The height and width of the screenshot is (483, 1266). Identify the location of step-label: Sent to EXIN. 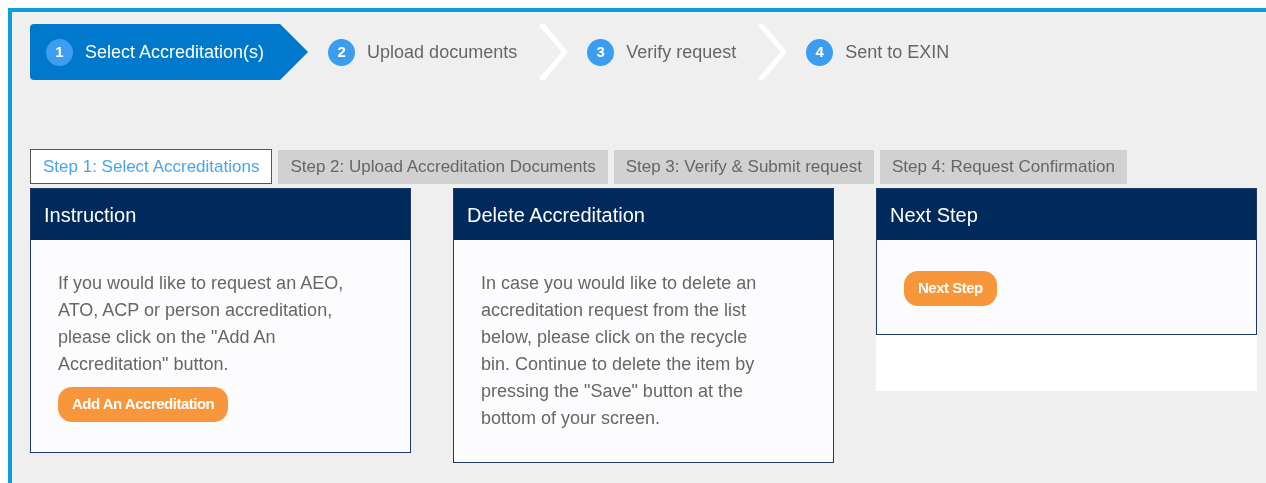
(897, 52).